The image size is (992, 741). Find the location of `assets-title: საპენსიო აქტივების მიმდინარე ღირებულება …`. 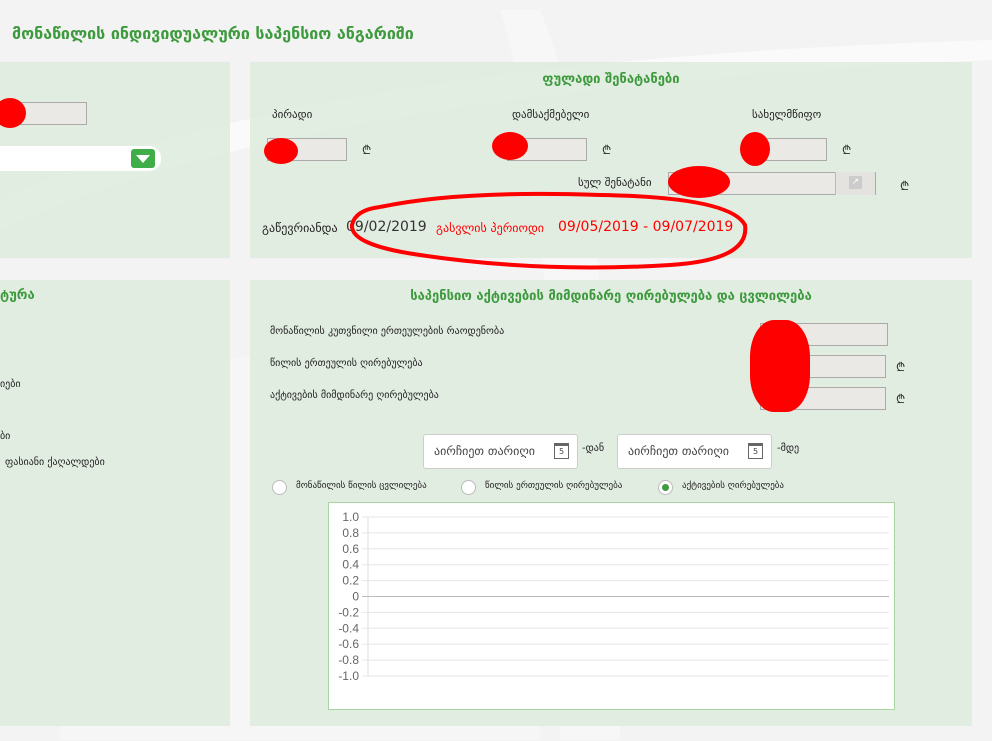

assets-title: საპენსიო აქტივების მიმდინარე ღირებულება … is located at coordinates (611, 296).